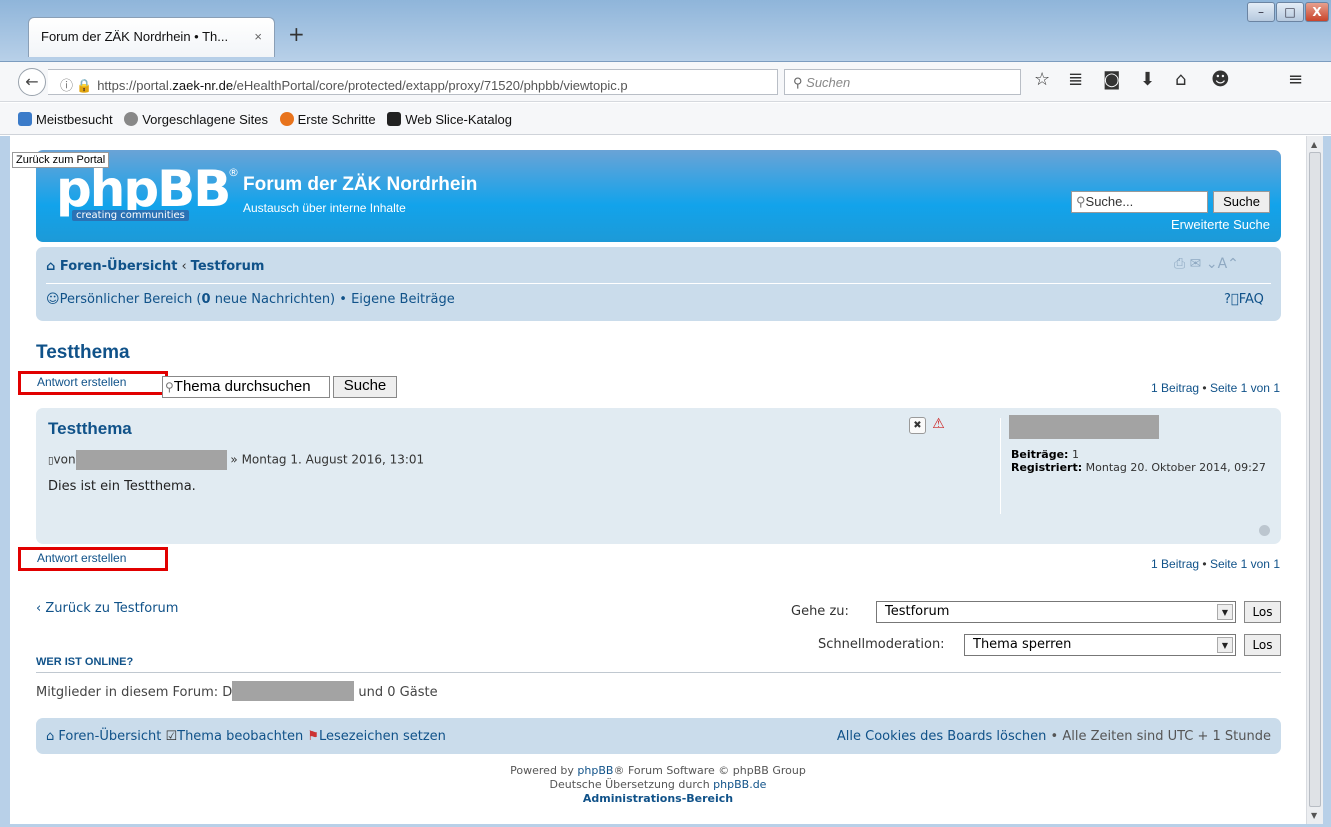 Image resolution: width=1331 pixels, height=827 pixels. I want to click on timezone-info: Alle Zeiten sind UTC + 1 Stunde, so click(1166, 736).